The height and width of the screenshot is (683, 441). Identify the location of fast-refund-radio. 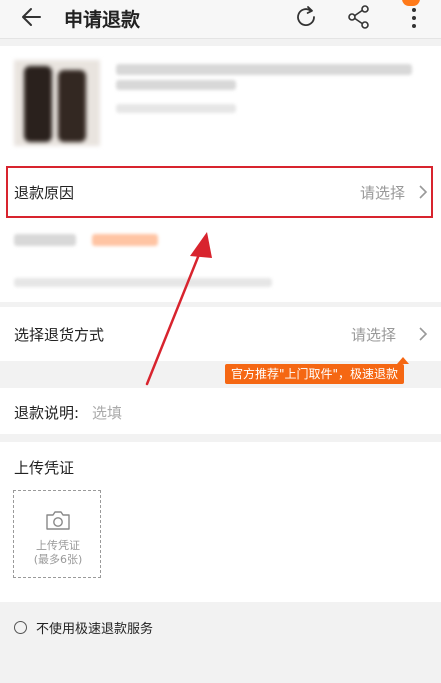
(20, 627).